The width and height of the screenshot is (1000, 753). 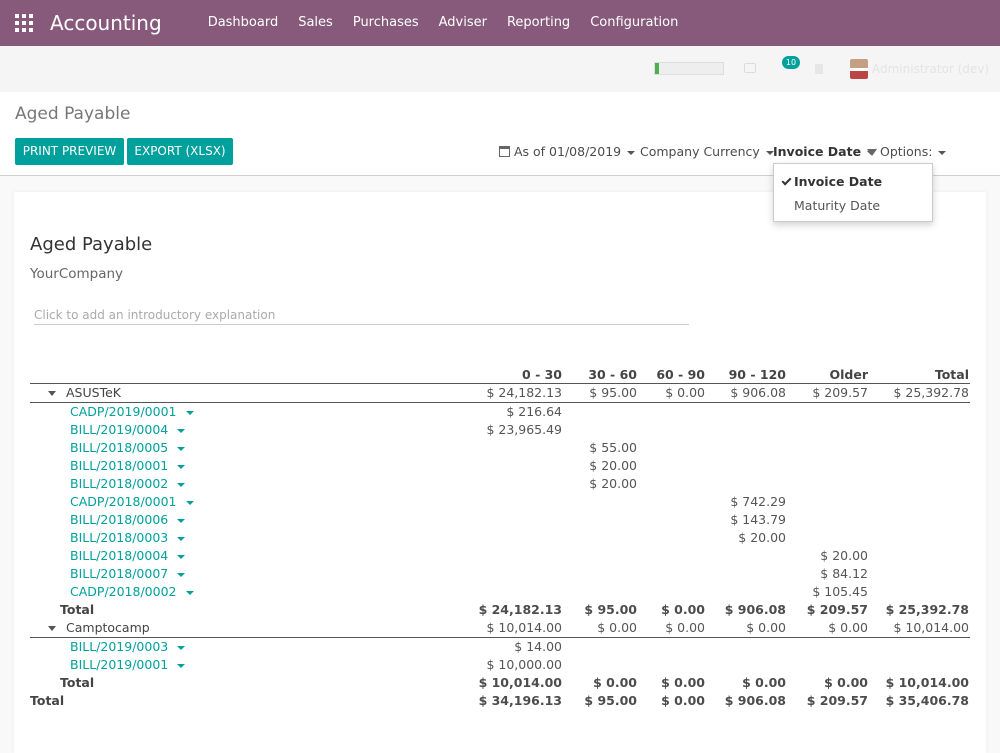 I want to click on date-type-filter: Invoice Date, so click(x=824, y=151).